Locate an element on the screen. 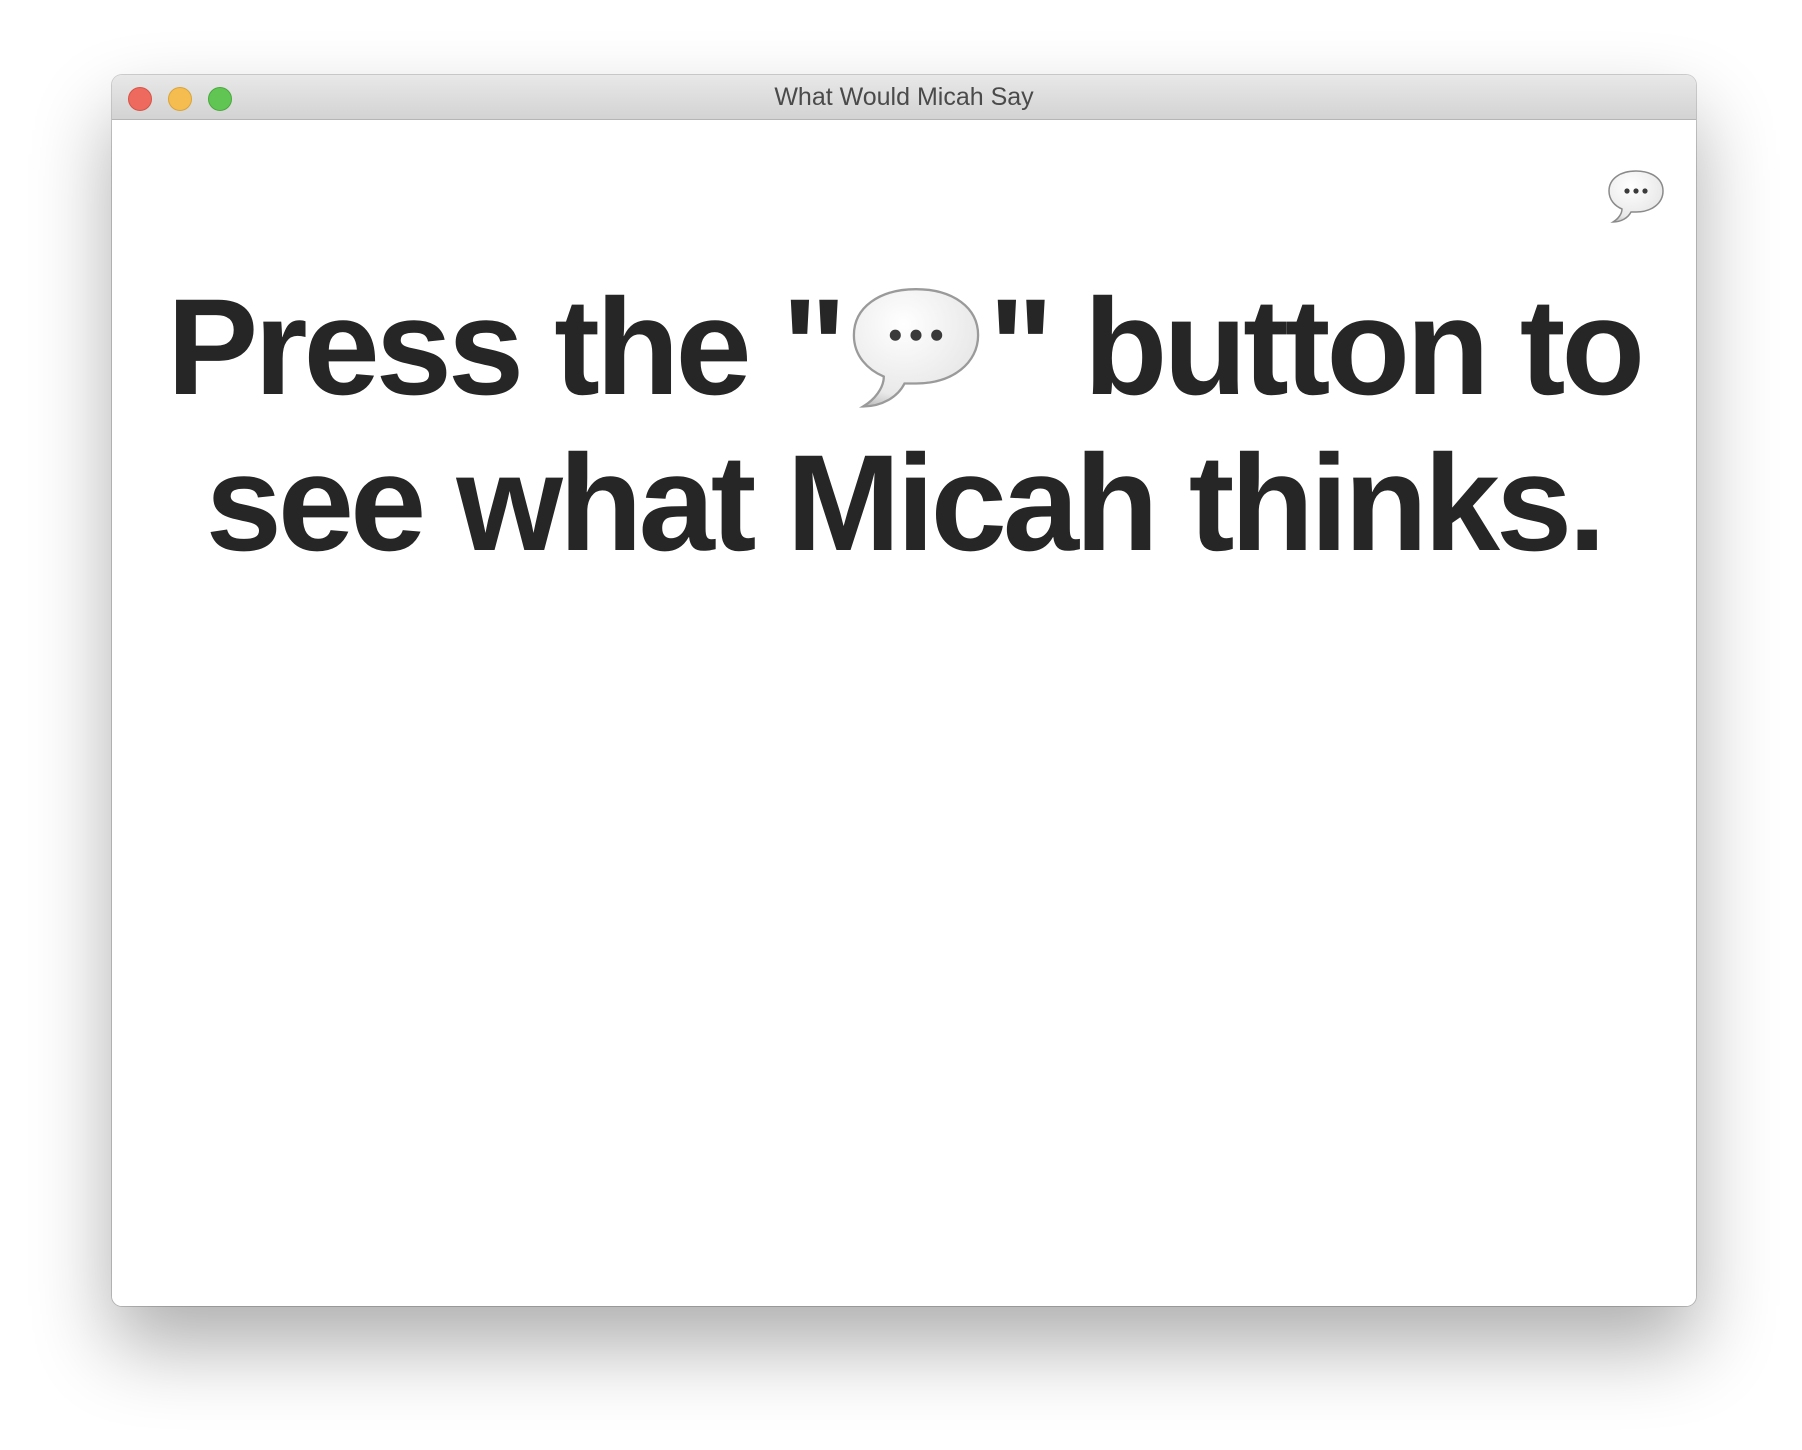 Image resolution: width=1802 pixels, height=1450 pixels. title-bar: What Would Micah Say is located at coordinates (904, 97).